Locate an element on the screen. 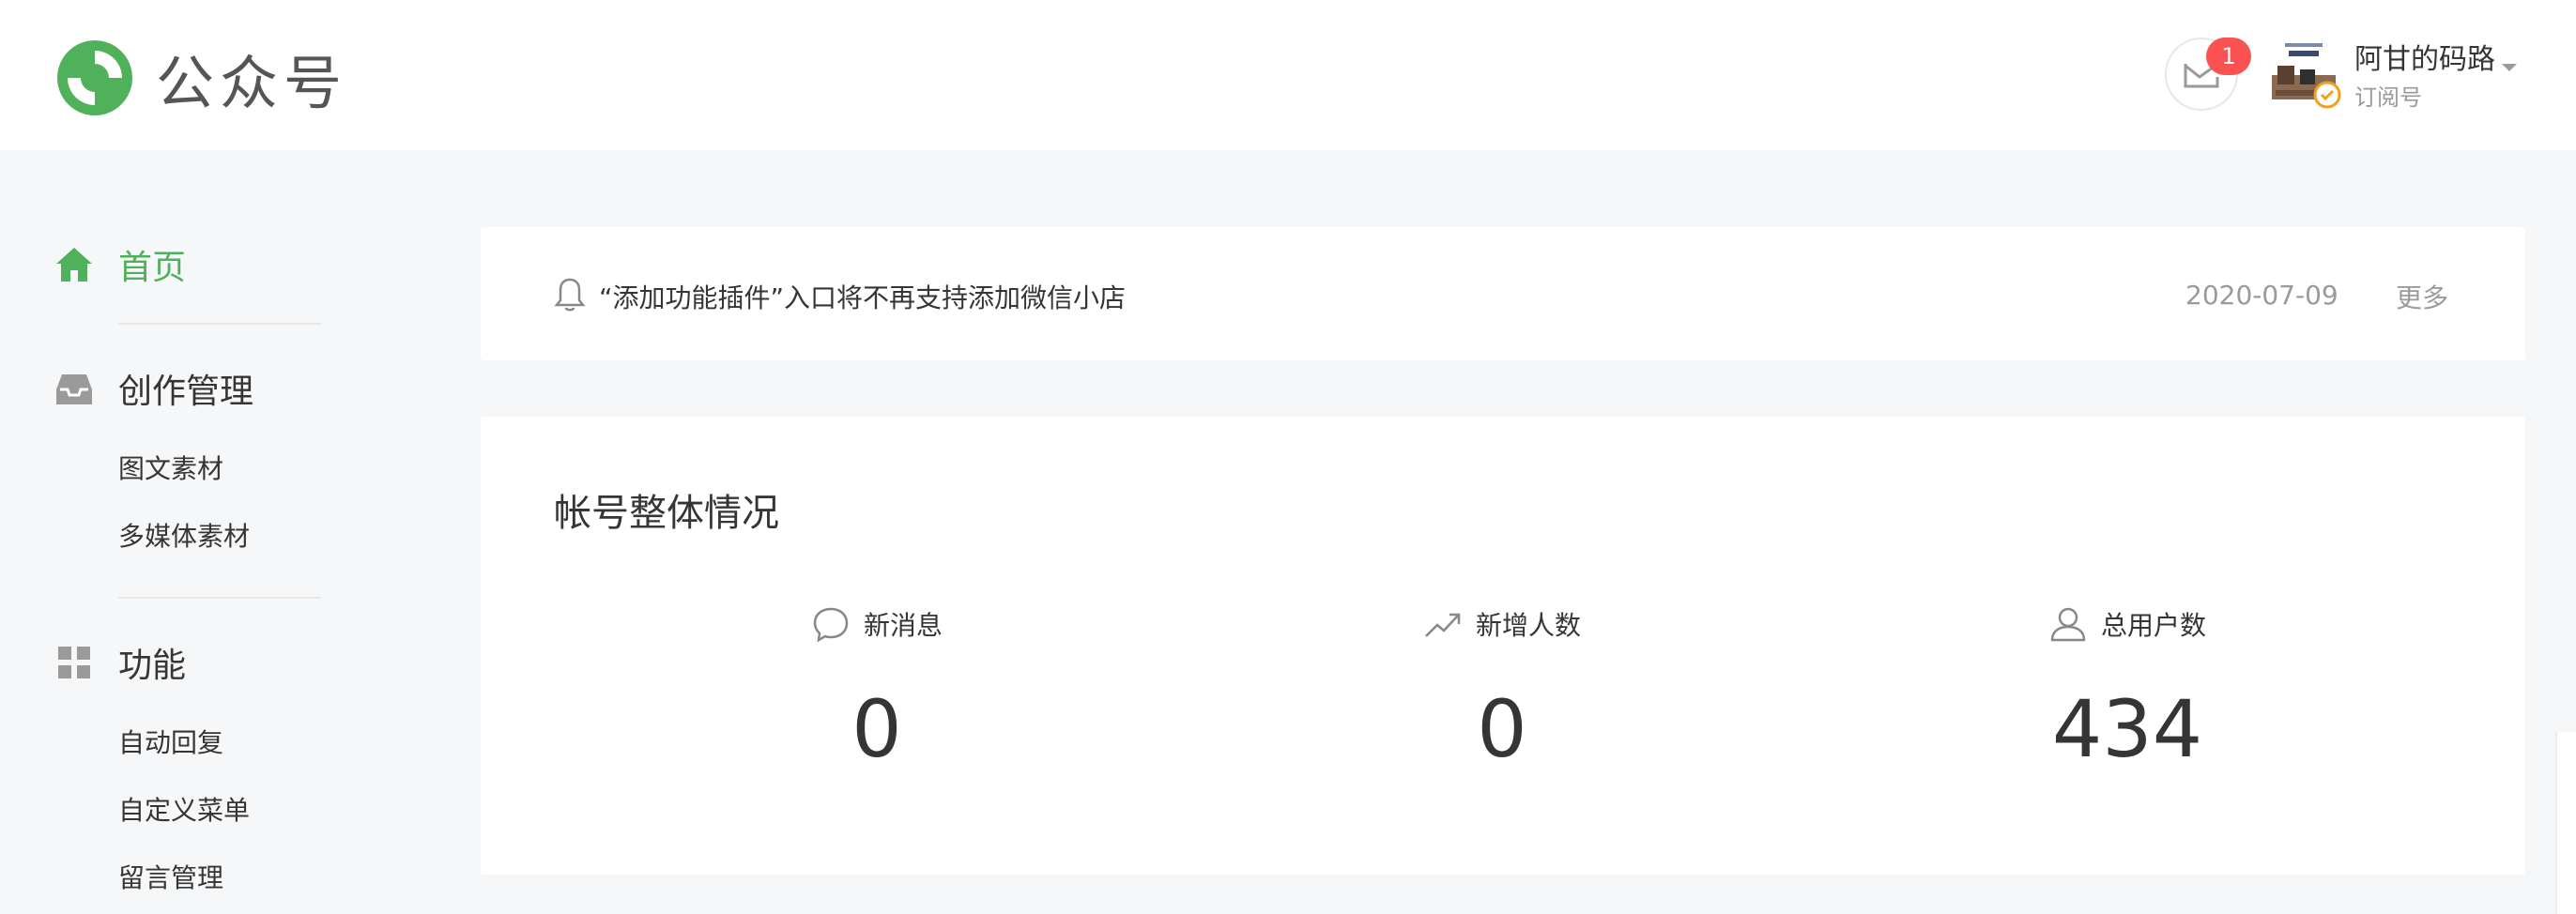 This screenshot has width=2576, height=914. chevron-down-icon is located at coordinates (2509, 67).